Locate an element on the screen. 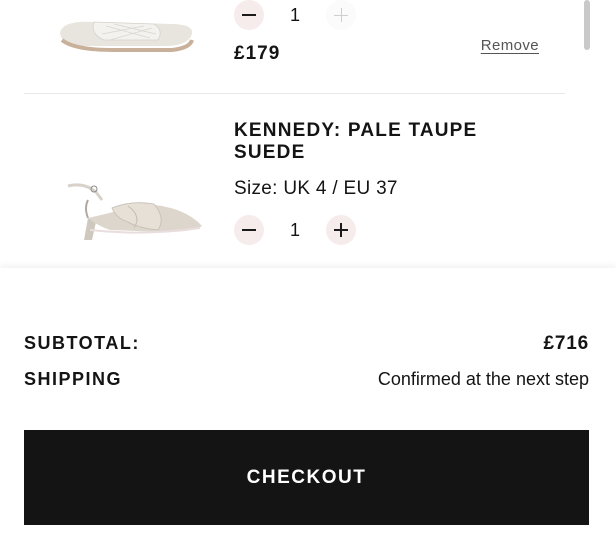  shipping-label: SHIPPING is located at coordinates (73, 379).